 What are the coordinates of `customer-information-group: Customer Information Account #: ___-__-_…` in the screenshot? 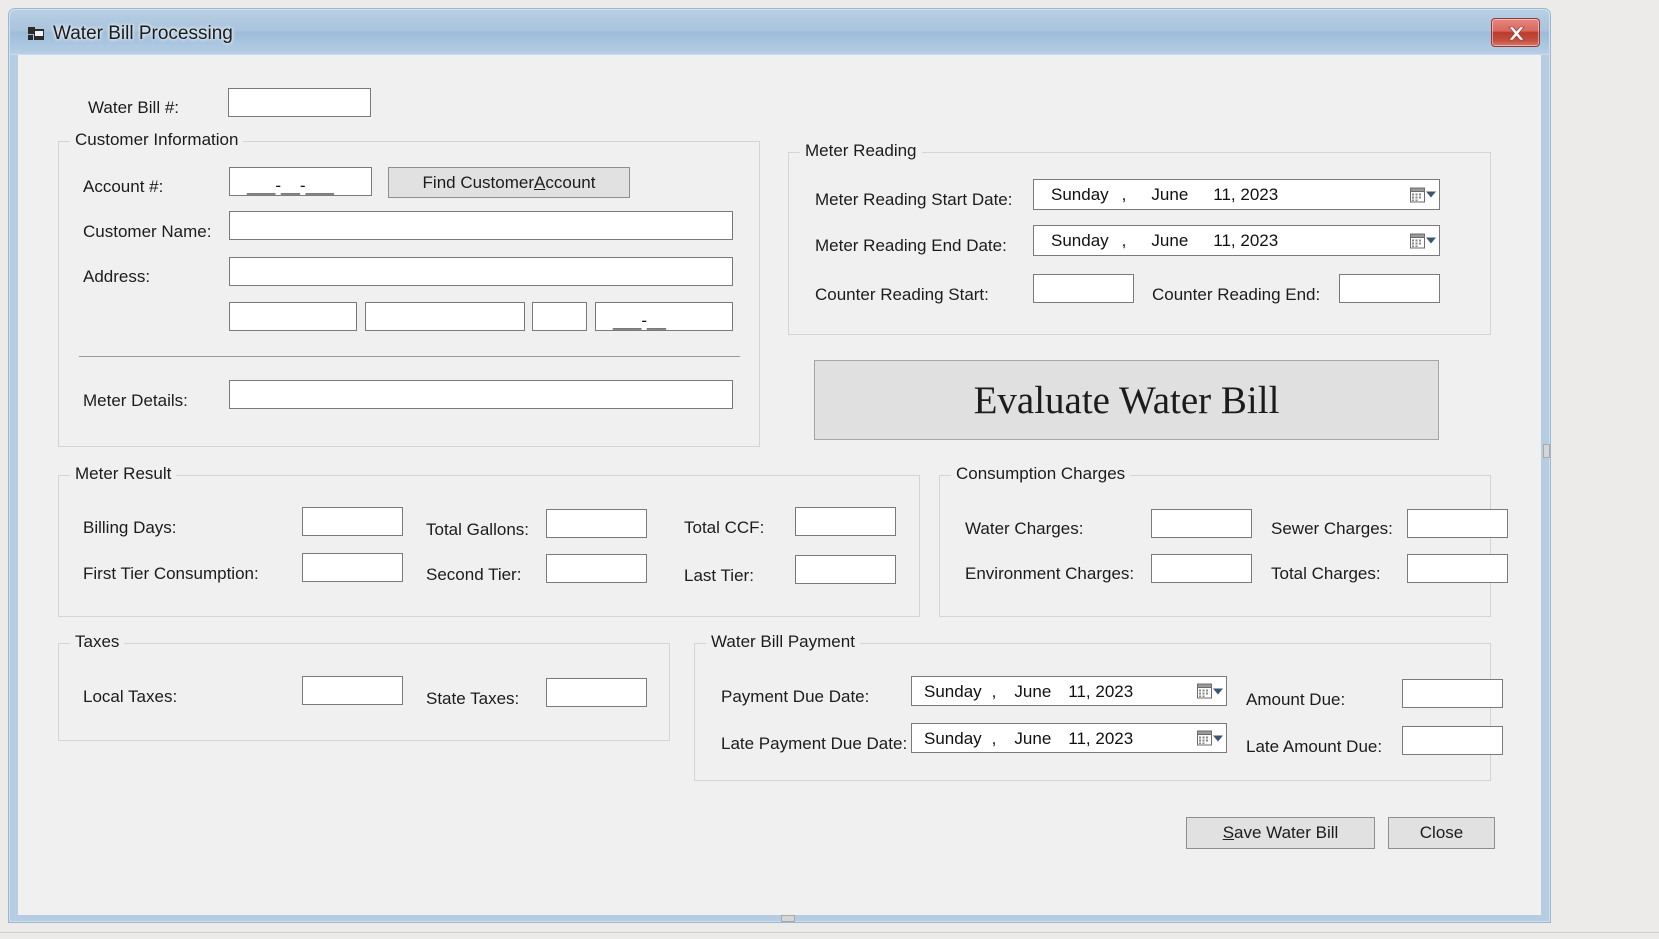 It's located at (409, 289).